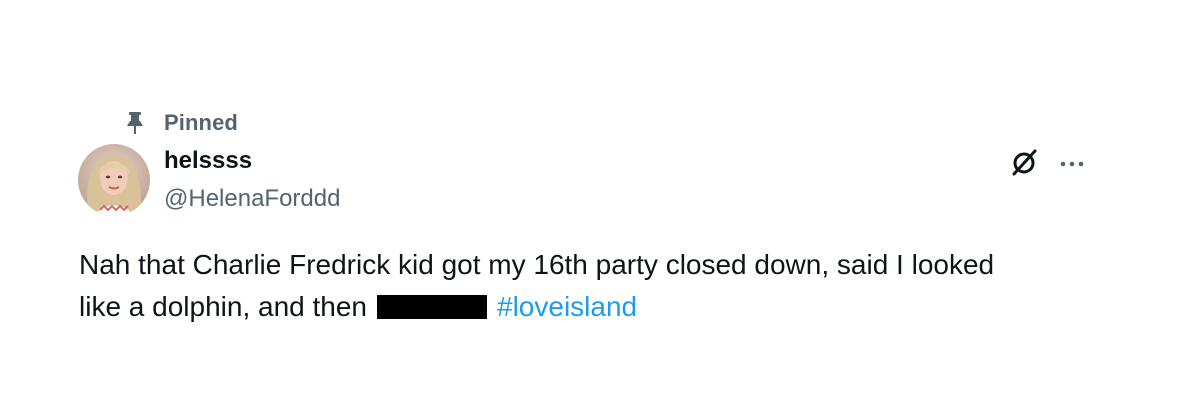 The image size is (1178, 410). I want to click on display-name: helssss, so click(208, 161).